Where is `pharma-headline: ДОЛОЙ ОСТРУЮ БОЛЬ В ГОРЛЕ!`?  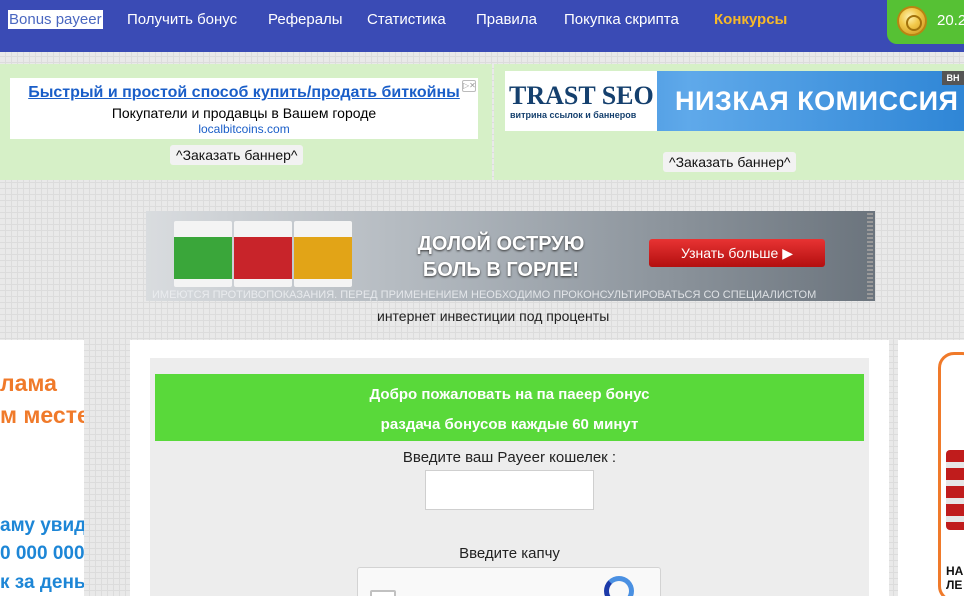
pharma-headline: ДОЛОЙ ОСТРУЮ БОЛЬ В ГОРЛЕ! is located at coordinates (501, 257).